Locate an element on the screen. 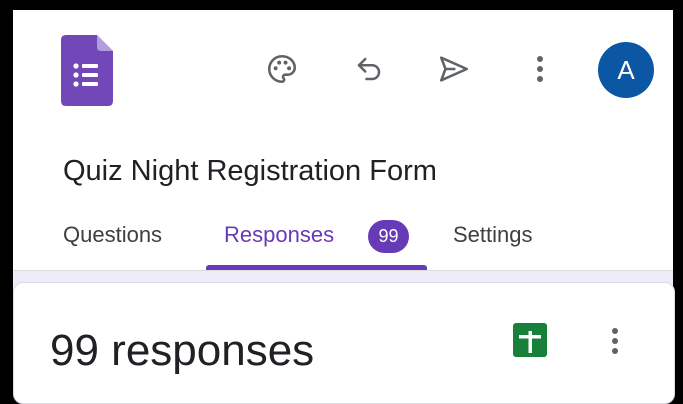 The image size is (683, 404). tab-settings: Settings is located at coordinates (493, 235).